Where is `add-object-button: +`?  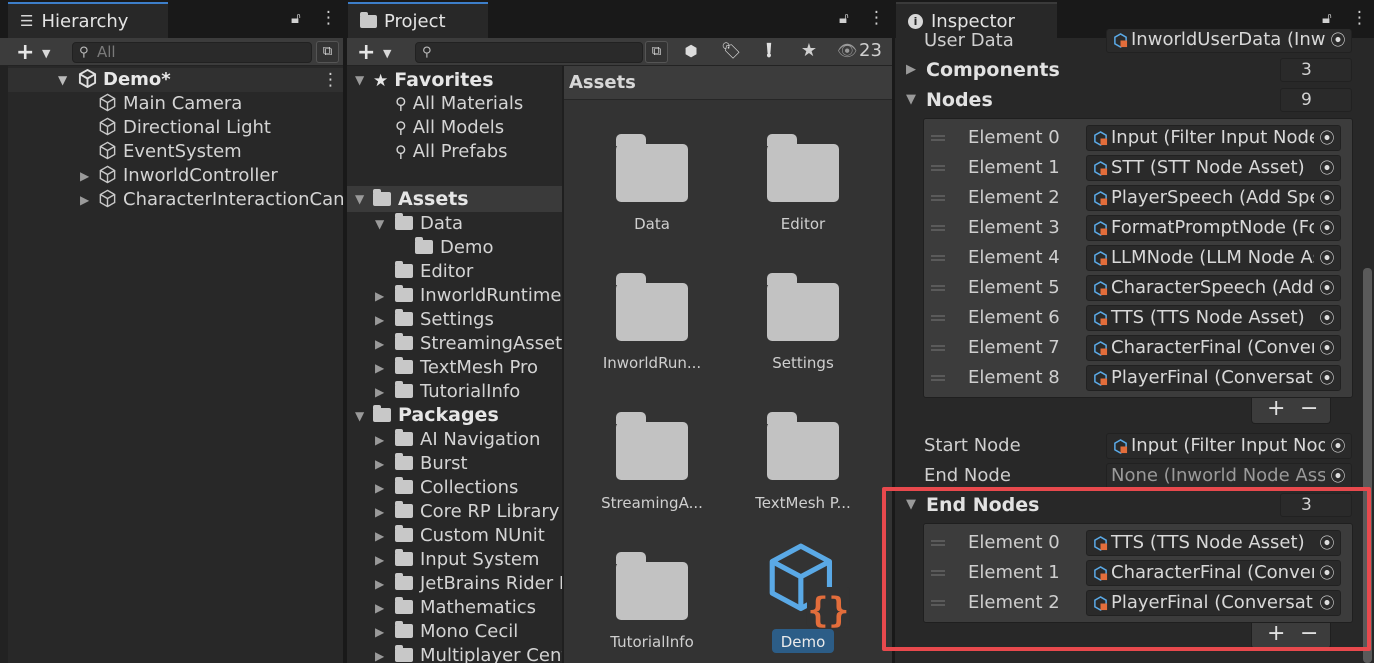 add-object-button: + is located at coordinates (25, 52).